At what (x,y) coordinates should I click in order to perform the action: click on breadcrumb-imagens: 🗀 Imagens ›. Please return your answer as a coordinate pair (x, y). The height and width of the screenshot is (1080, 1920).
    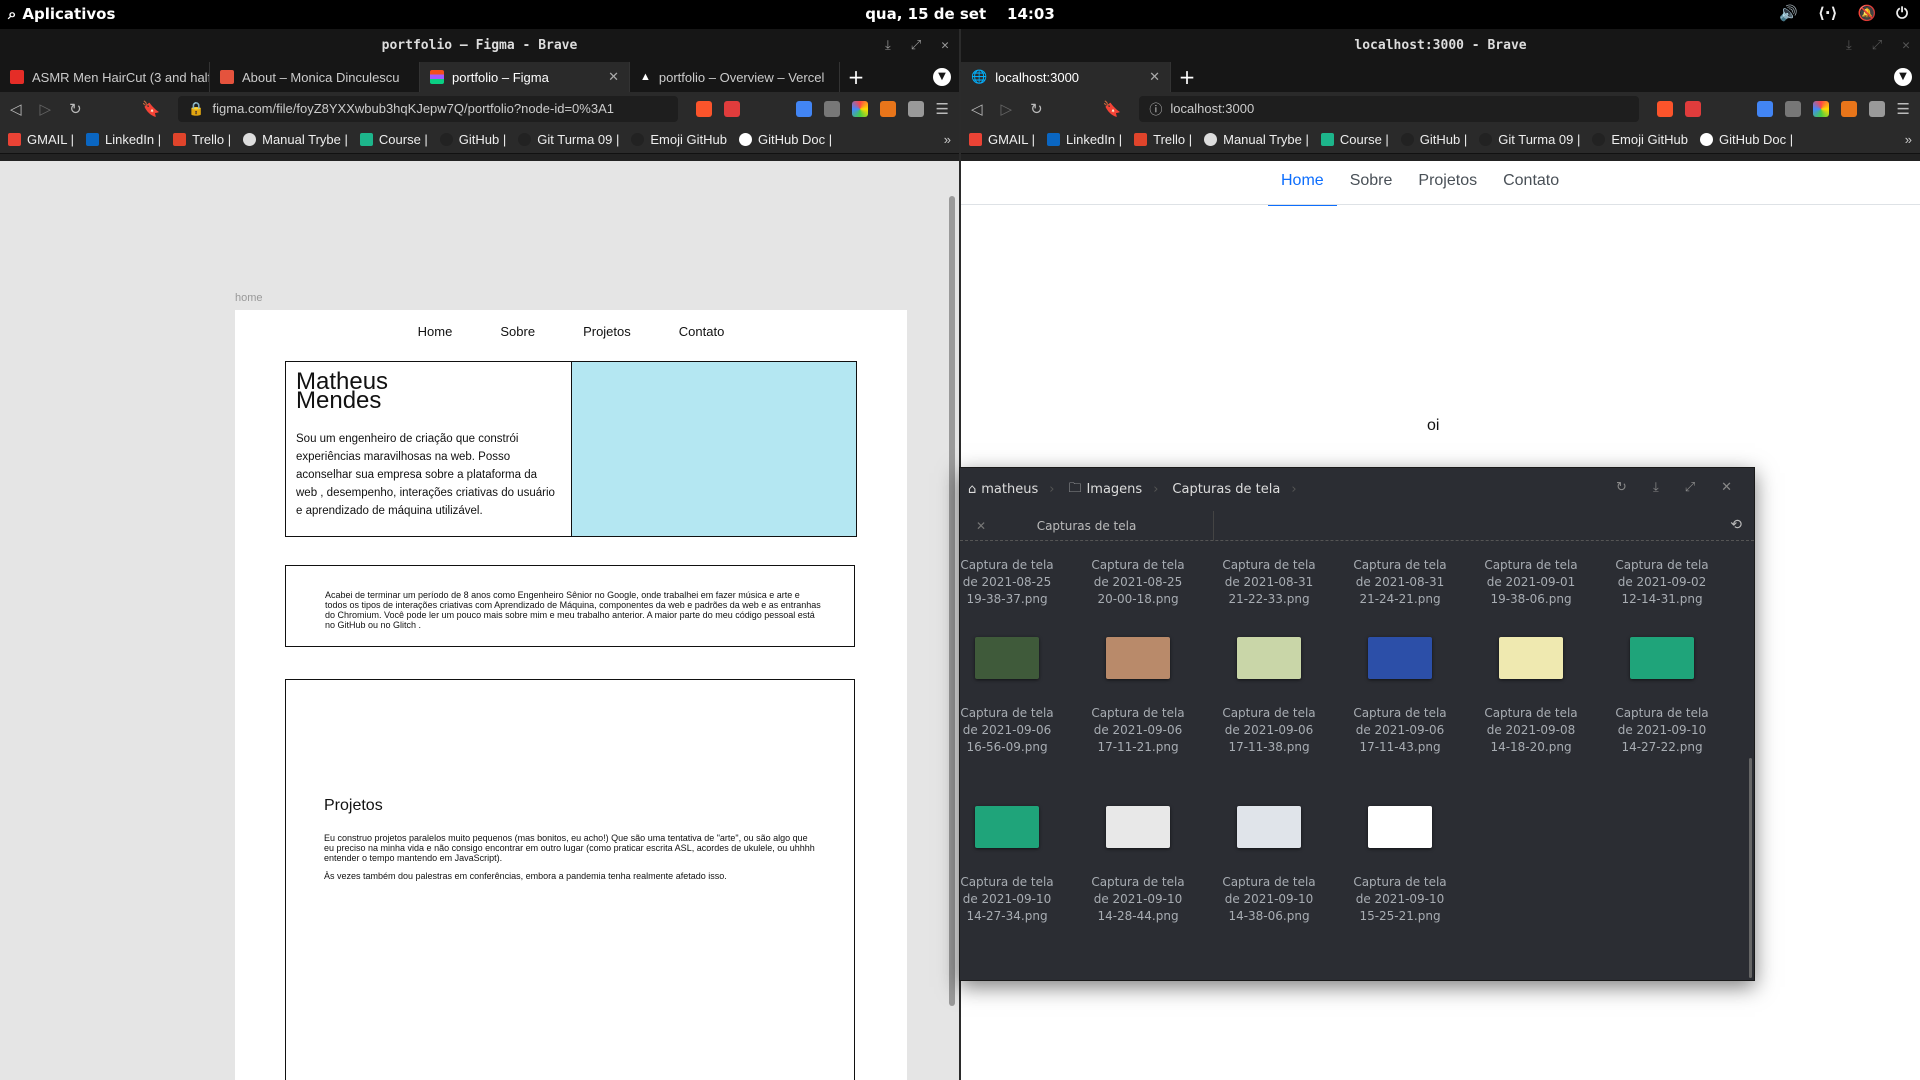
    Looking at the image, I should click on (1113, 490).